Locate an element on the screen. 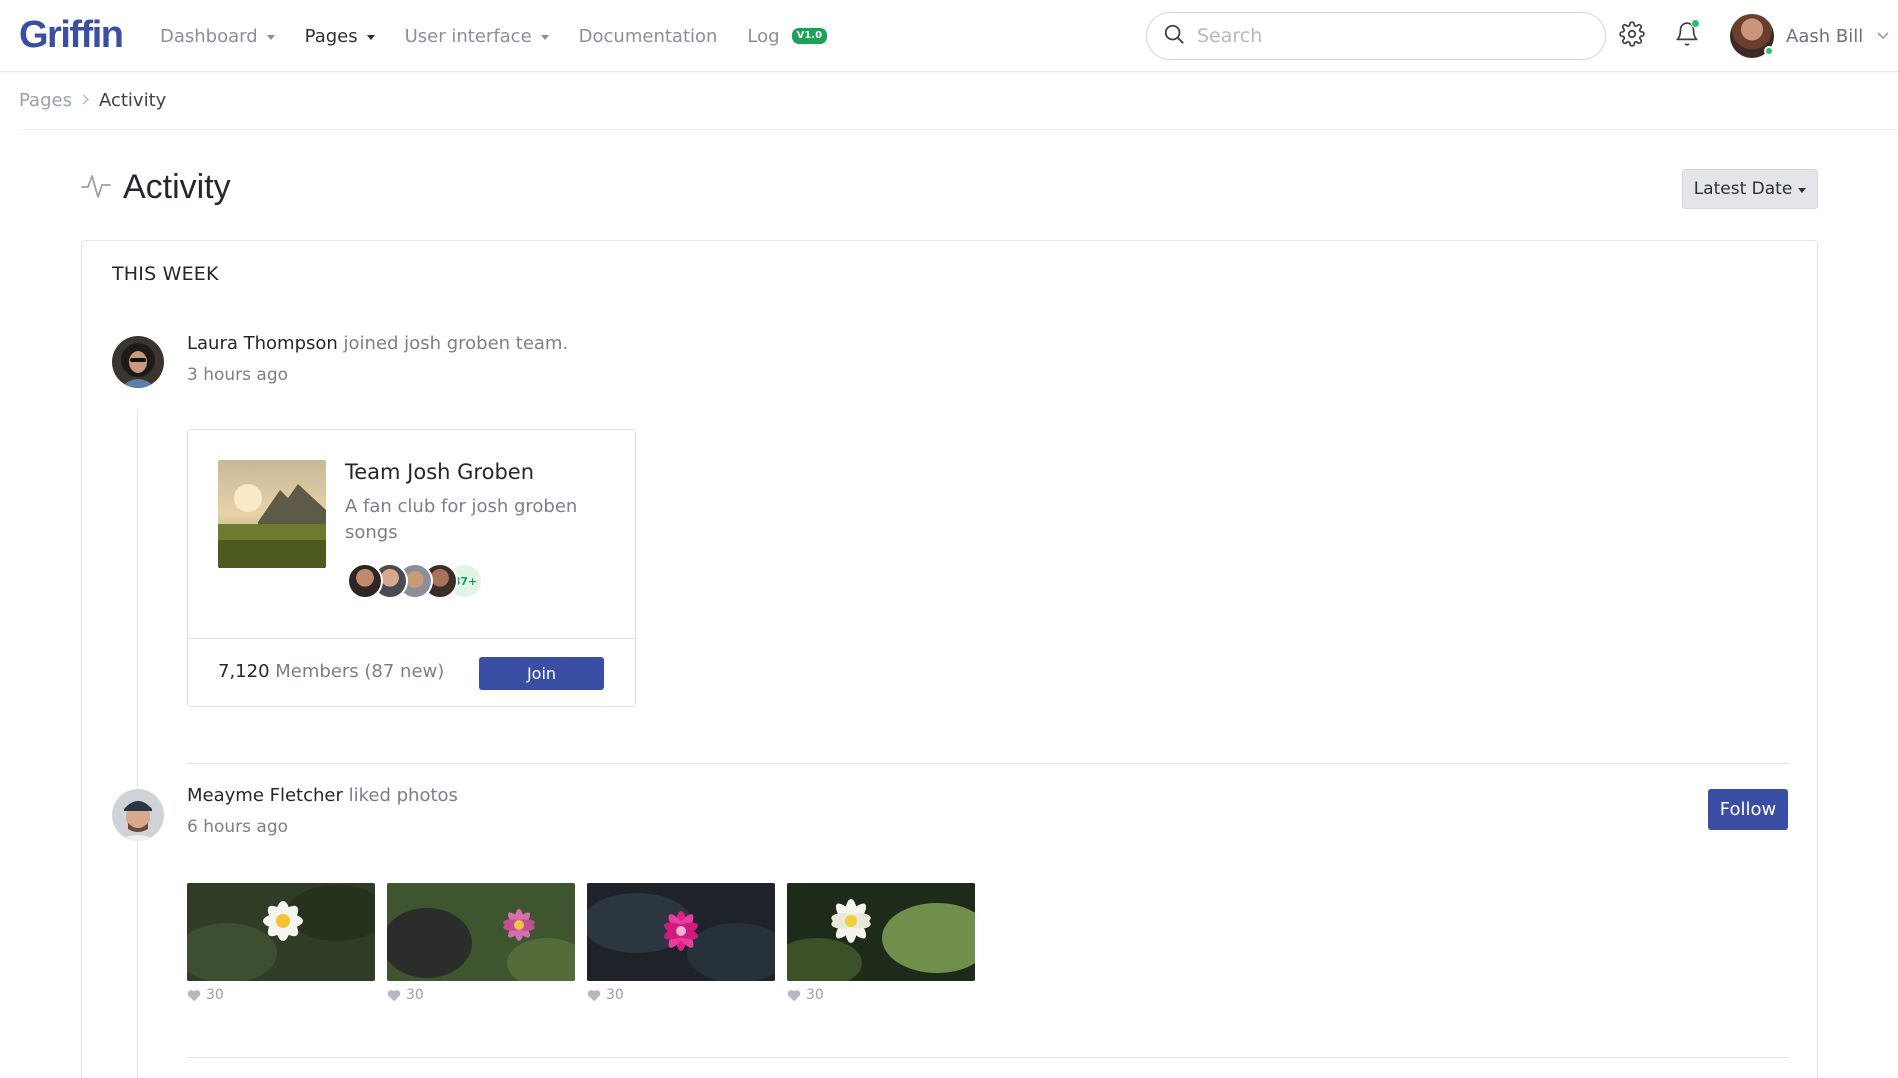 Image resolution: width=1898 pixels, height=1078 pixels. nav-documentation-label: Documentation is located at coordinates (648, 36).